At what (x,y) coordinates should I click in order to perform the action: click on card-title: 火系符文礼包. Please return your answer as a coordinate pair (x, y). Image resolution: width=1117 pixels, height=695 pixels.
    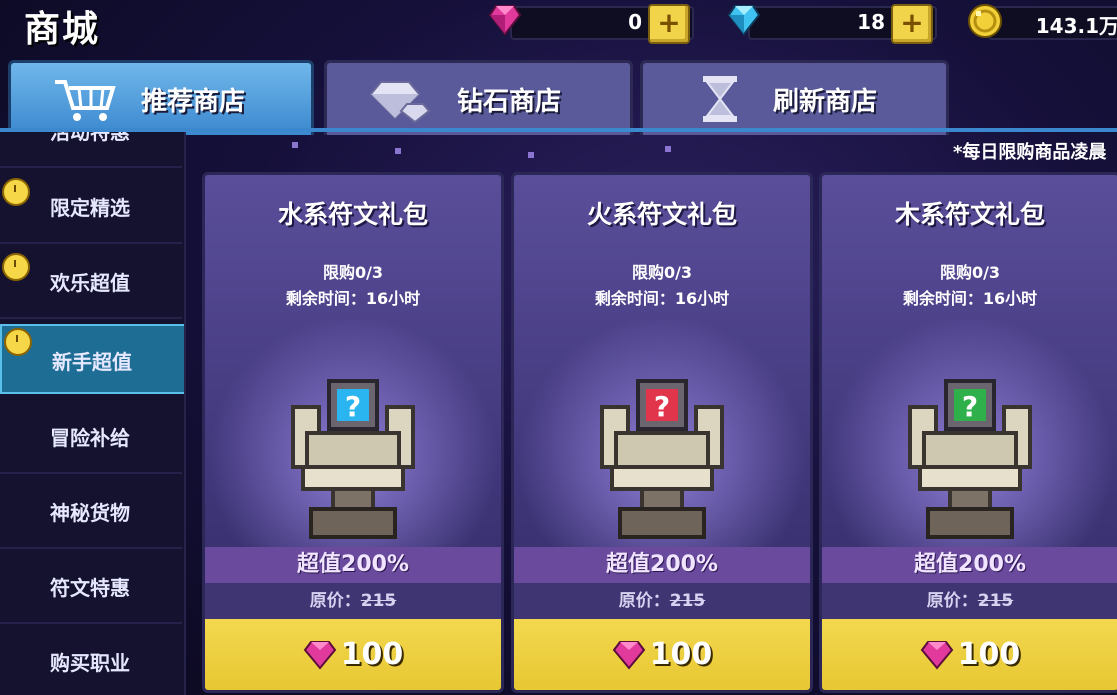
    Looking at the image, I should click on (661, 214).